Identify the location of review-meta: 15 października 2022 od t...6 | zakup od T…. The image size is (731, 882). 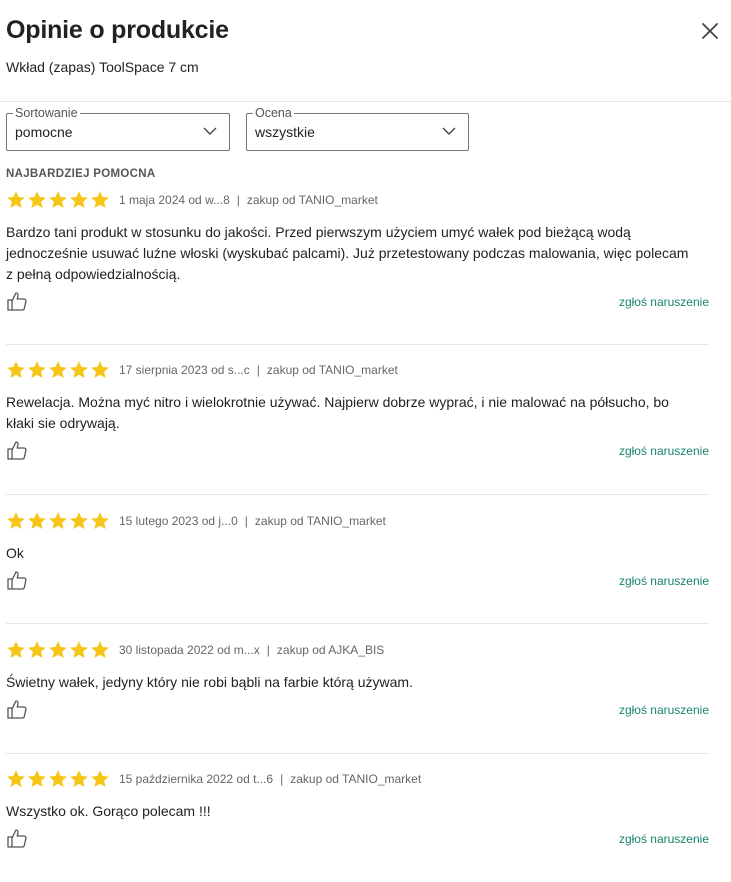
(357, 779).